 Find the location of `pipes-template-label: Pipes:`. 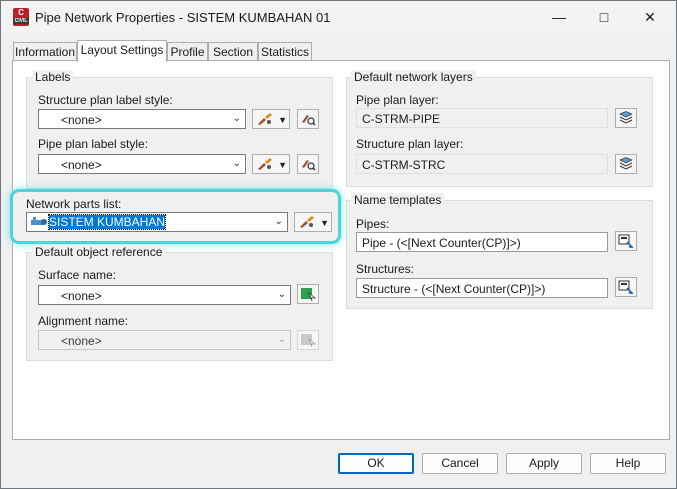

pipes-template-label: Pipes: is located at coordinates (373, 224).